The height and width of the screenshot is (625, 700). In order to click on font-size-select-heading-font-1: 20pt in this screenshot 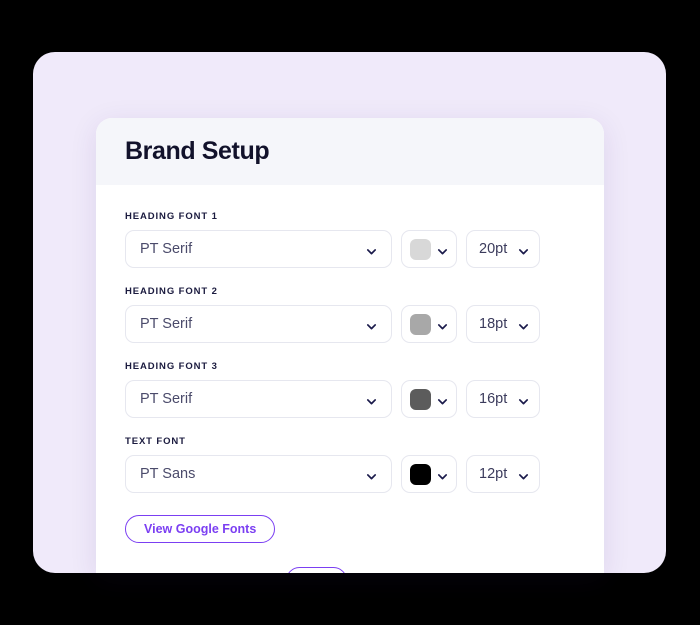, I will do `click(503, 249)`.